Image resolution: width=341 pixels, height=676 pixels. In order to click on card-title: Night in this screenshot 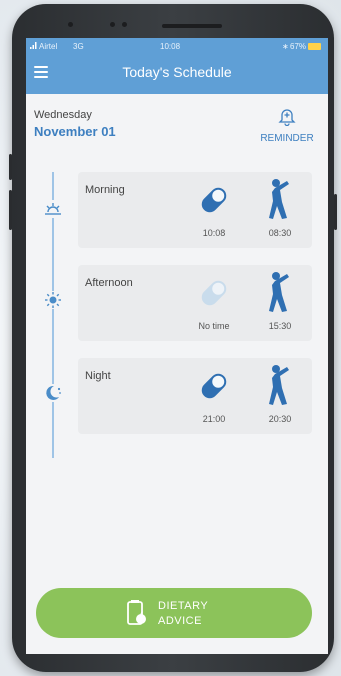, I will do `click(98, 376)`.